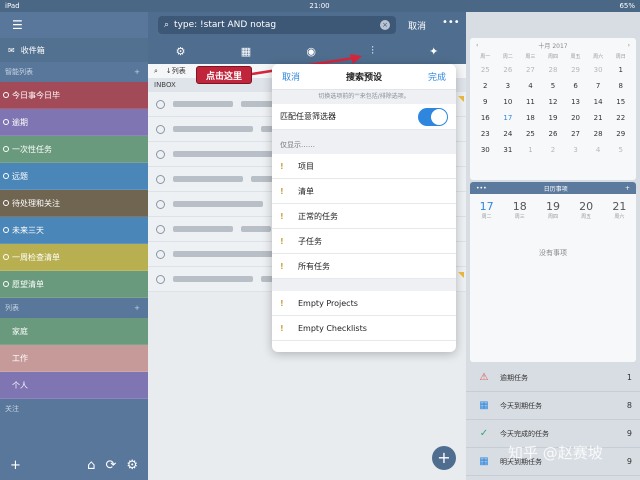 The height and width of the screenshot is (480, 640). What do you see at coordinates (598, 86) in the screenshot?
I see `calendar-day: 7` at bounding box center [598, 86].